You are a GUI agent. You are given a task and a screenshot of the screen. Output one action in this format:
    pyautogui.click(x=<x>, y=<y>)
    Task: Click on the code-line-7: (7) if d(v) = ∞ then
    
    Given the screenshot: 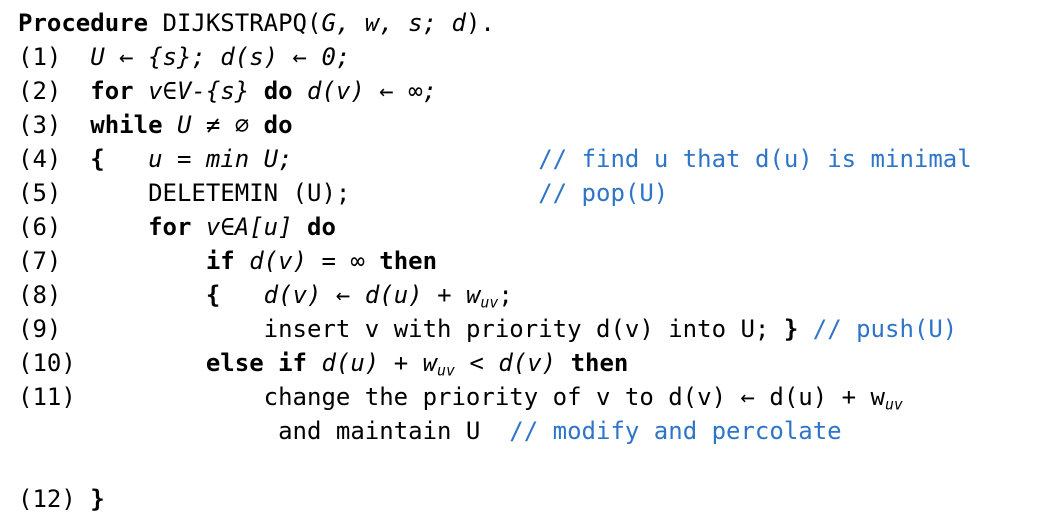 What is the action you would take?
    pyautogui.click(x=495, y=261)
    